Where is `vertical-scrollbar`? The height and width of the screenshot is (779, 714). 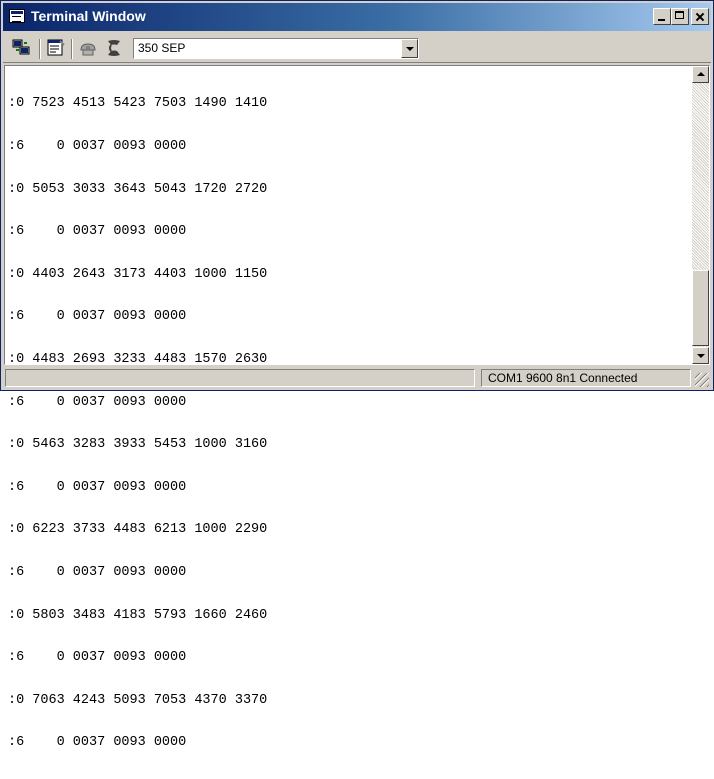 vertical-scrollbar is located at coordinates (700, 215).